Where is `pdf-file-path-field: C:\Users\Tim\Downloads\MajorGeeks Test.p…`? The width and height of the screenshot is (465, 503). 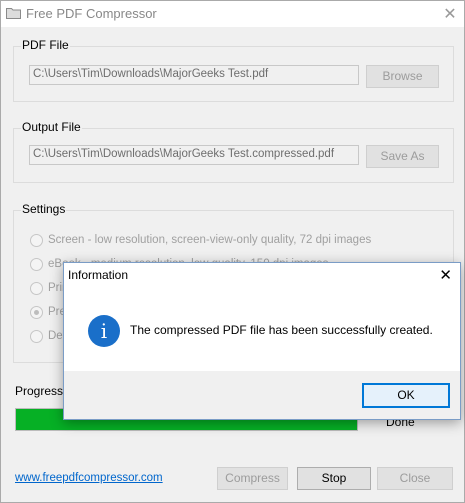
pdf-file-path-field: C:\Users\Tim\Downloads\MajorGeeks Test.p… is located at coordinates (194, 75).